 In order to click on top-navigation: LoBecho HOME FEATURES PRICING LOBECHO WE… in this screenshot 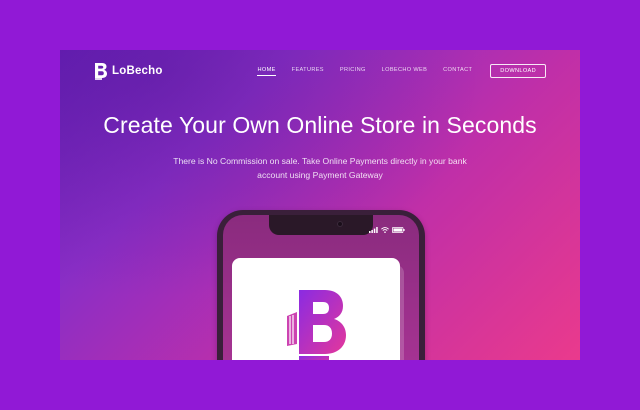, I will do `click(320, 72)`.